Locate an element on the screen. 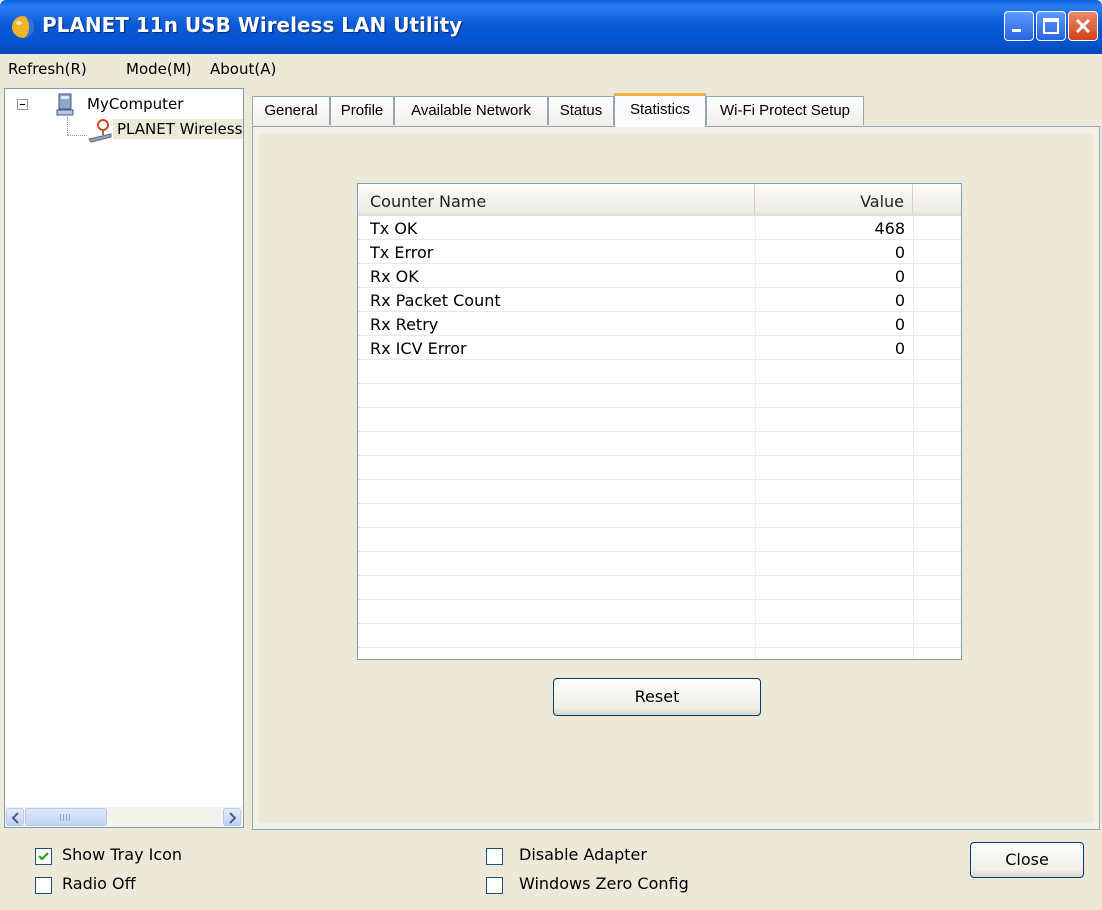 The width and height of the screenshot is (1102, 910). show-tray-icon-label: Show Tray Icon is located at coordinates (122, 854).